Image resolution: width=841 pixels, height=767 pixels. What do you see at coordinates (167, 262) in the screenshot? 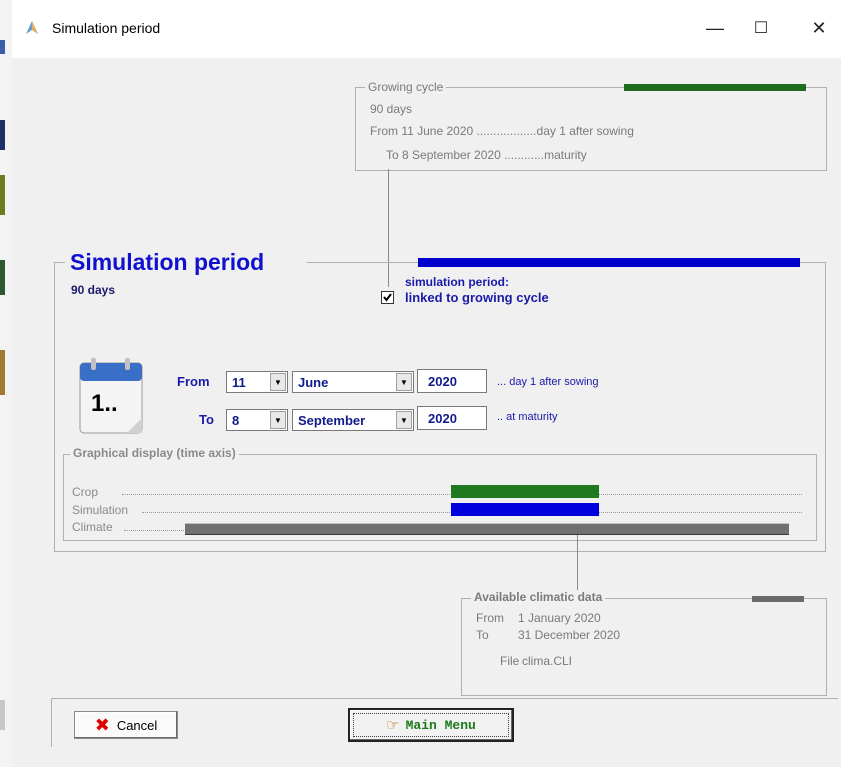
I see `simulation-title: Simulation period` at bounding box center [167, 262].